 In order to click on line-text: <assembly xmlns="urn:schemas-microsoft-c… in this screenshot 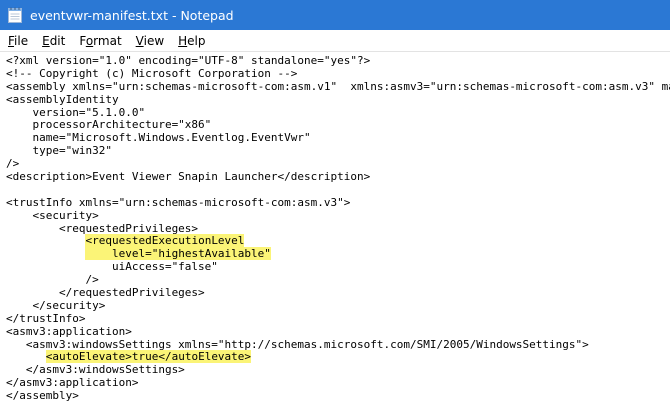, I will do `click(338, 86)`.